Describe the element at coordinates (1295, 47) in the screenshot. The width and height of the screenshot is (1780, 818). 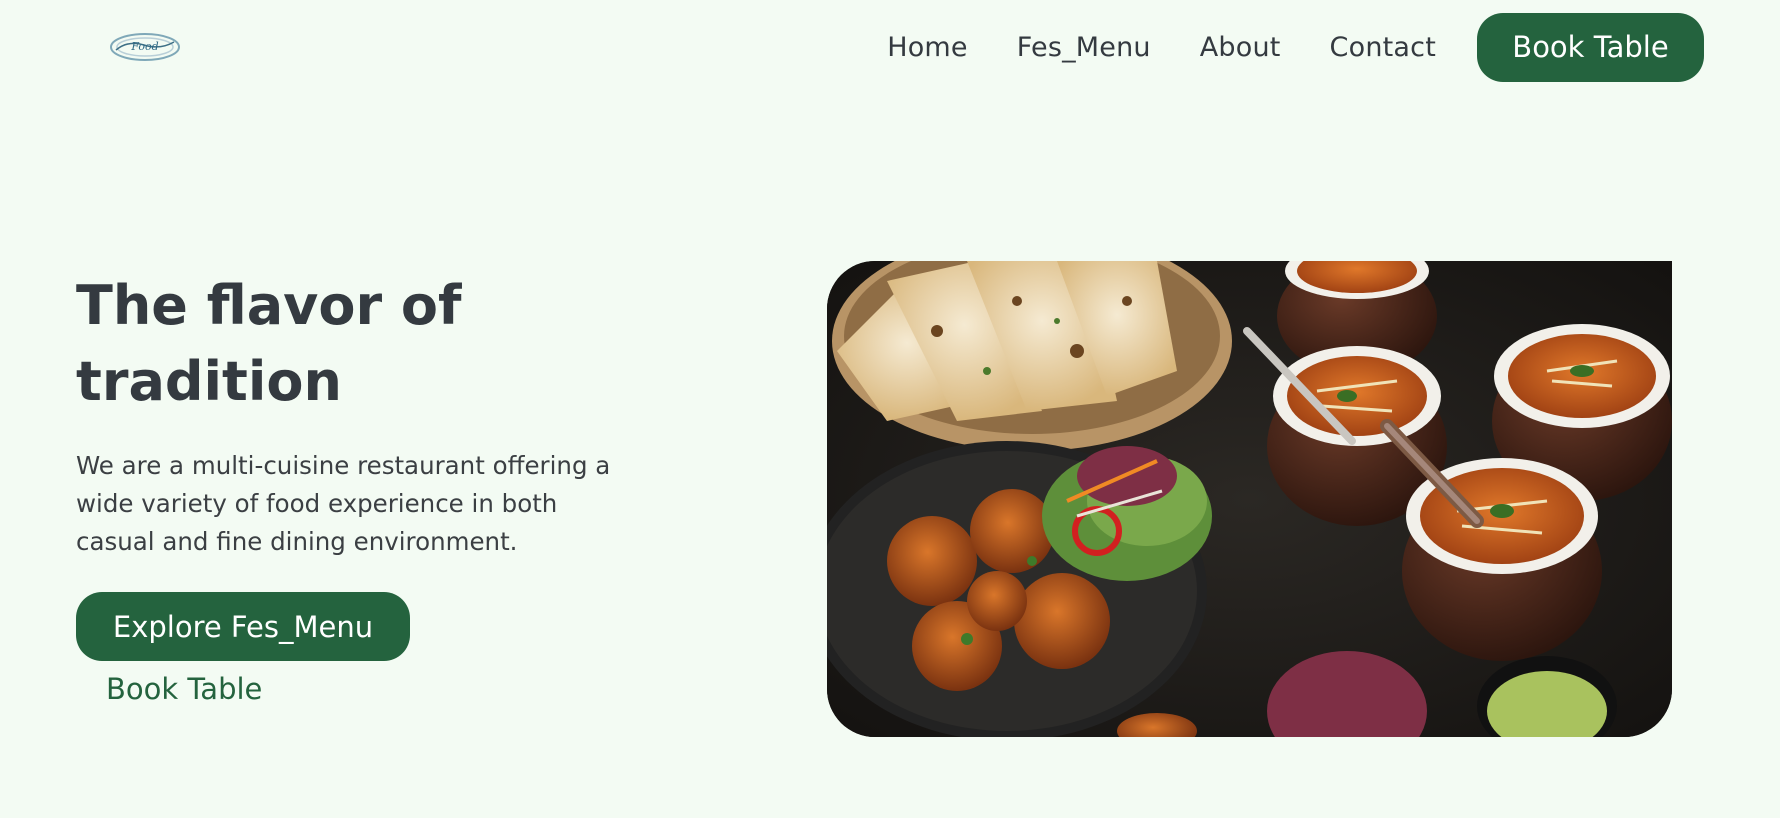
I see `main-nav: Home Fes_Menu About Contact Book Table` at that location.